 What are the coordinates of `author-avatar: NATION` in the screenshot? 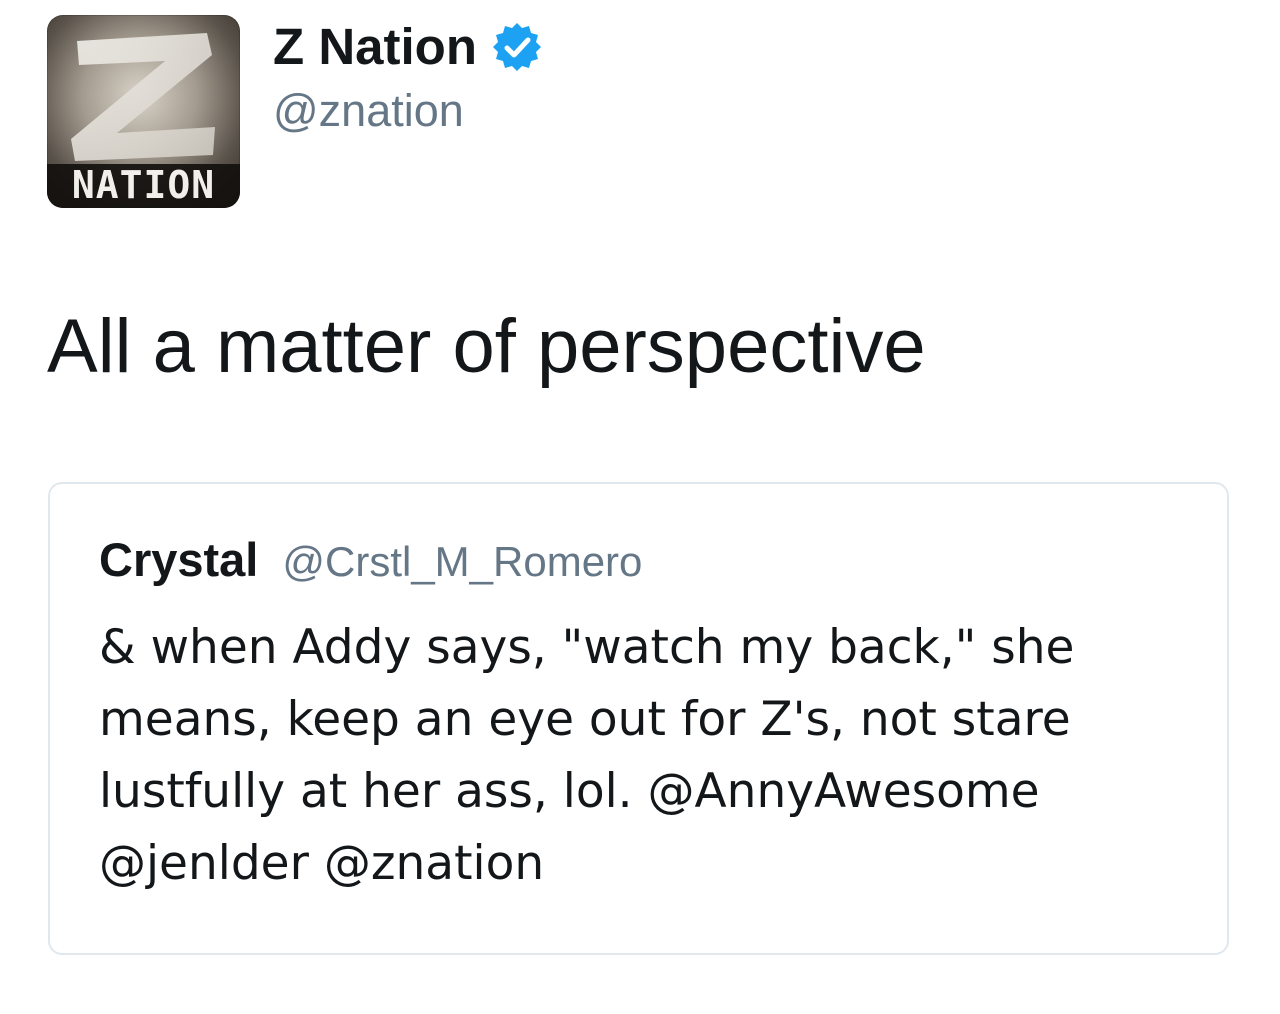 It's located at (143, 111).